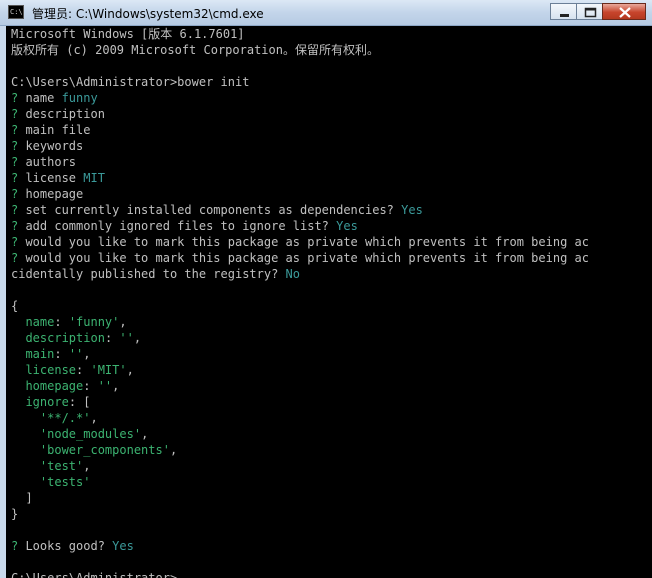 The height and width of the screenshot is (578, 652). Describe the element at coordinates (329, 450) in the screenshot. I see `console-line: 'bower_components',` at that location.